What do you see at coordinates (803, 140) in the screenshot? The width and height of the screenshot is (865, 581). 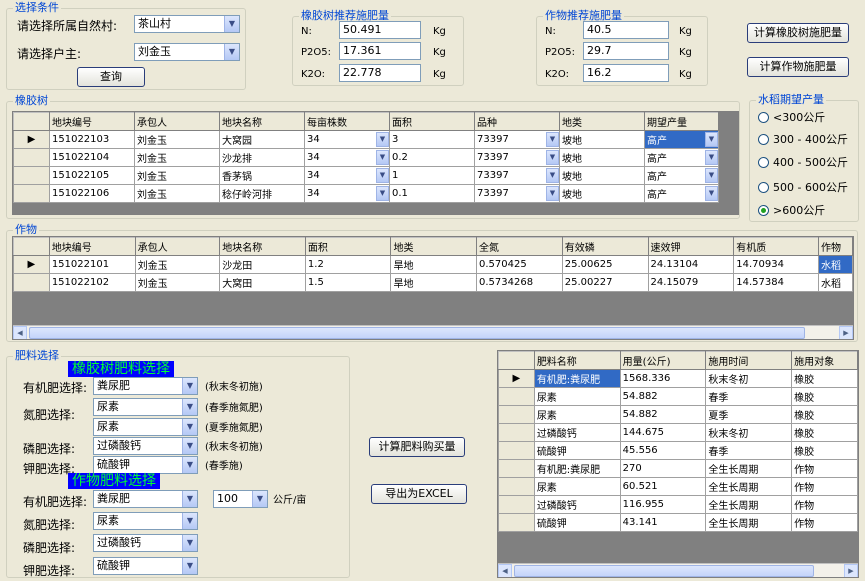 I see `rice-yield-option-2: 300 - 400公斤` at bounding box center [803, 140].